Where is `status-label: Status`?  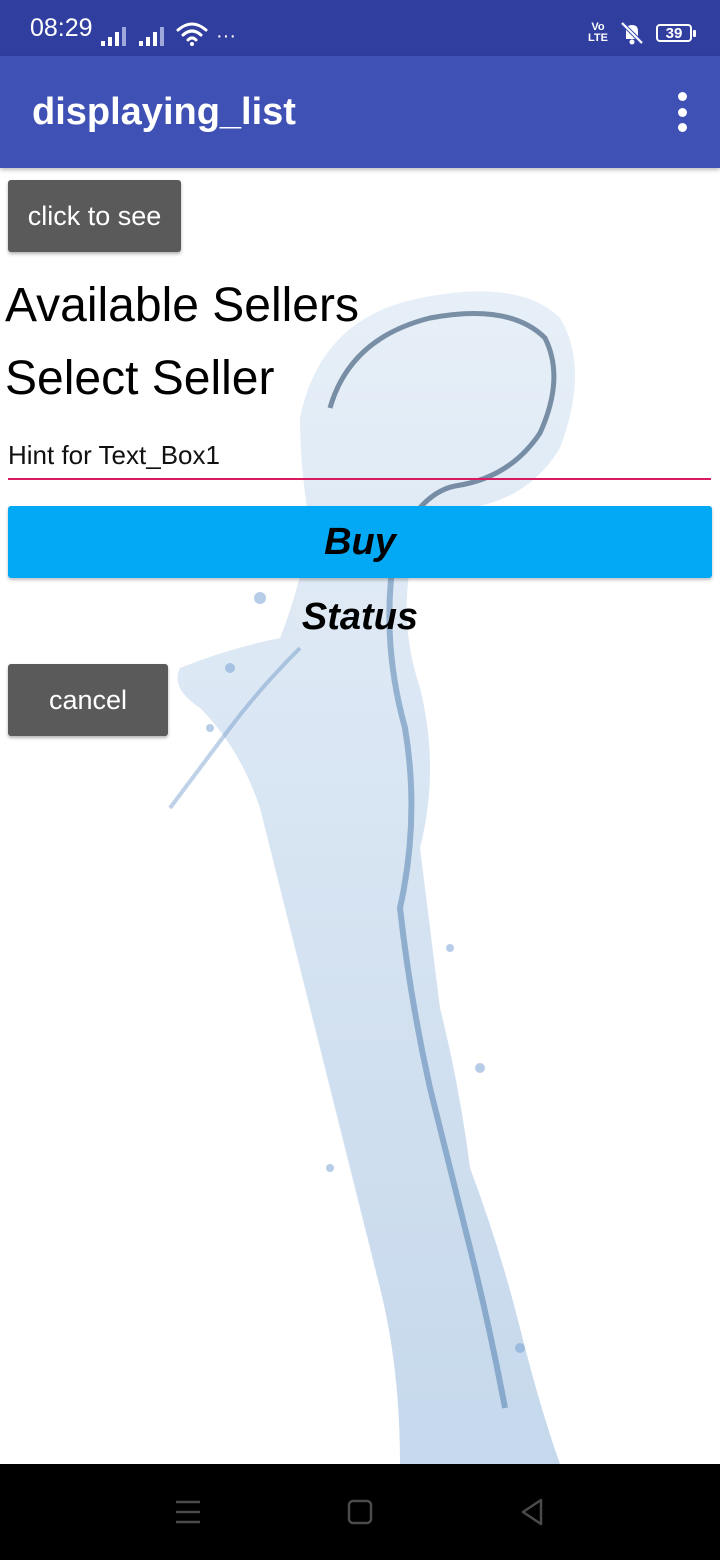 status-label: Status is located at coordinates (360, 617).